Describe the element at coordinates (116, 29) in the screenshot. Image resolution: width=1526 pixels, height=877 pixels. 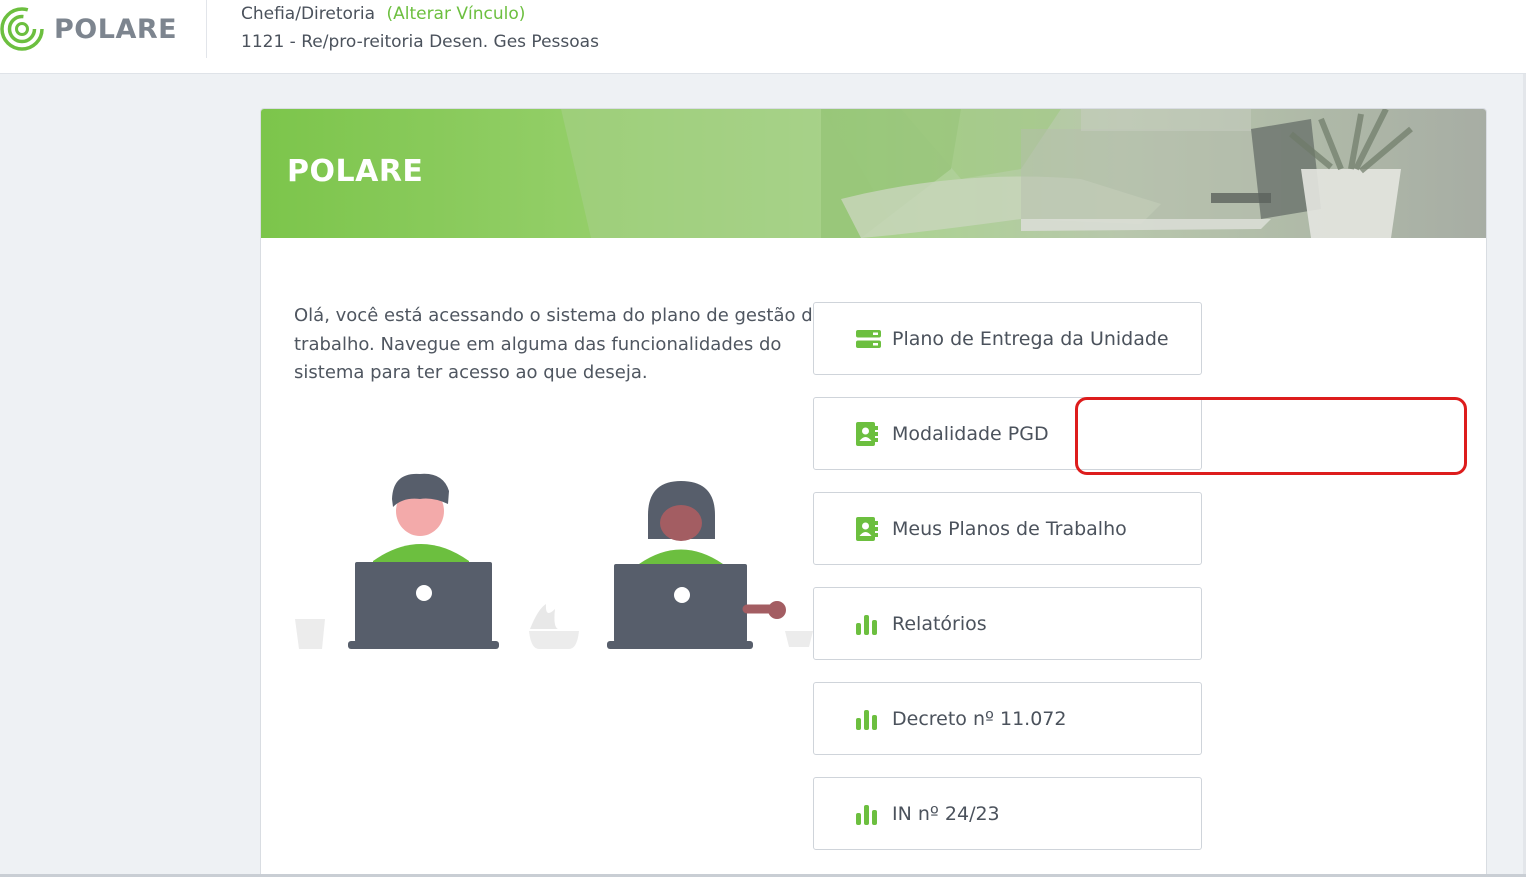
I see `logo-text: POLARE` at that location.